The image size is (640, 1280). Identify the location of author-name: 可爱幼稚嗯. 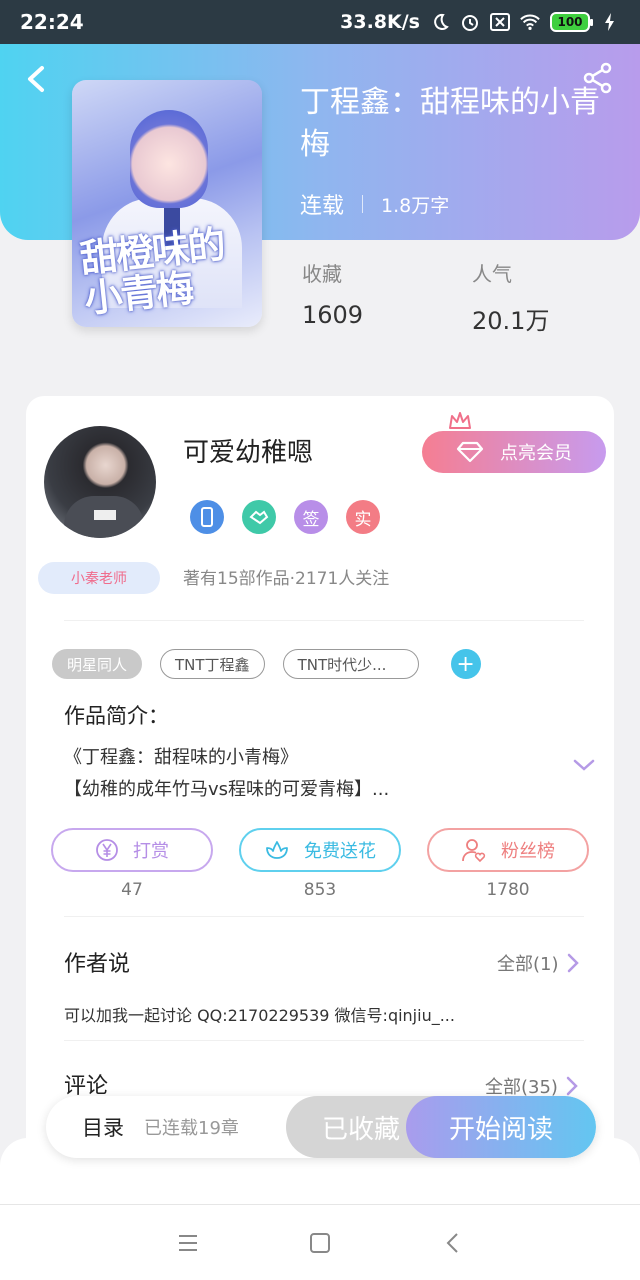
(248, 450).